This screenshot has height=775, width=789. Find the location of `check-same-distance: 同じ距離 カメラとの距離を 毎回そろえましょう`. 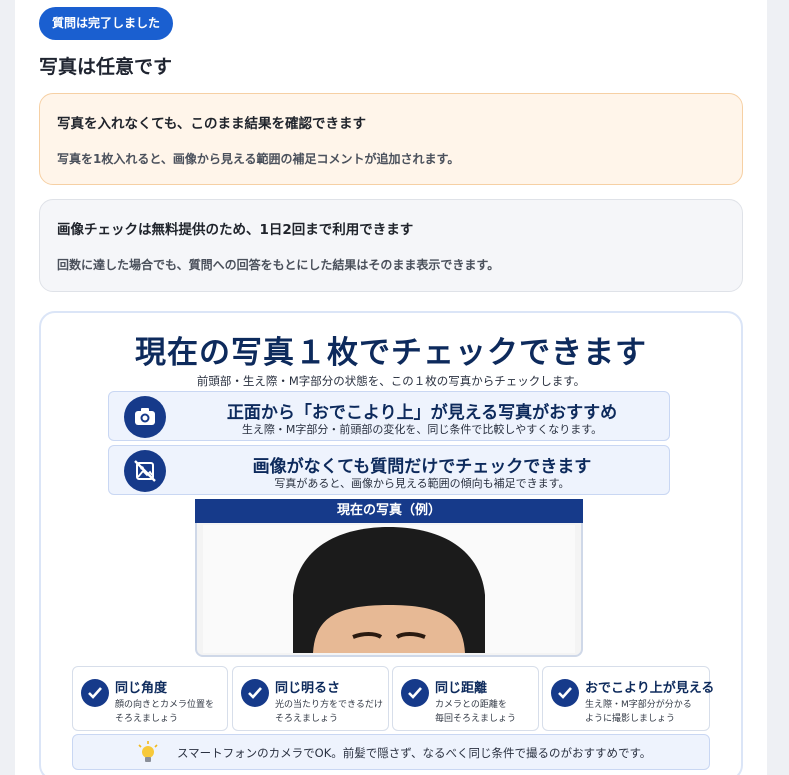

check-same-distance: 同じ距離 カメラとの距離を 毎回そろえましょう is located at coordinates (465, 698).